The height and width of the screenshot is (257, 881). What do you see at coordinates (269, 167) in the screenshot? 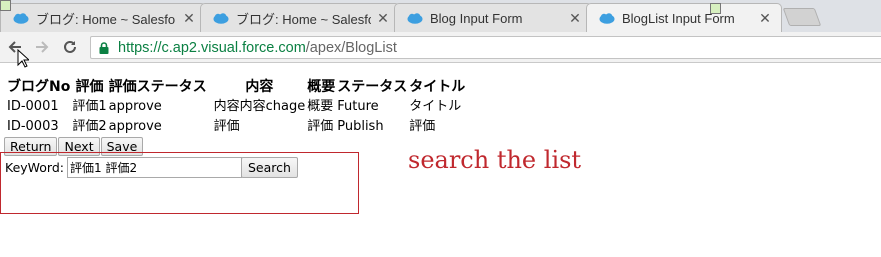
I see `search-button: Search` at bounding box center [269, 167].